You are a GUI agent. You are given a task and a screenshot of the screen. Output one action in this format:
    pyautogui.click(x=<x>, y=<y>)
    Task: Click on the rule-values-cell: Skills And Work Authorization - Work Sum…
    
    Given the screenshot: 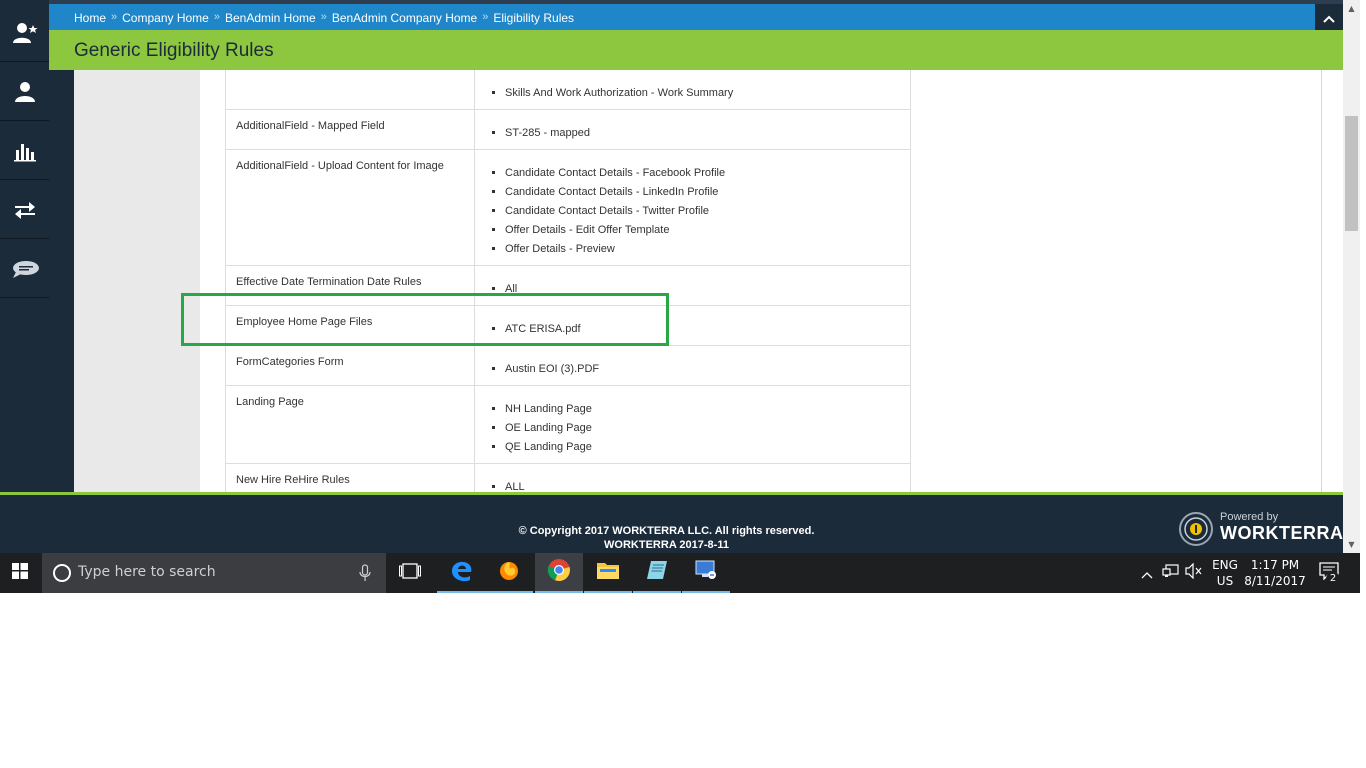 What is the action you would take?
    pyautogui.click(x=692, y=90)
    